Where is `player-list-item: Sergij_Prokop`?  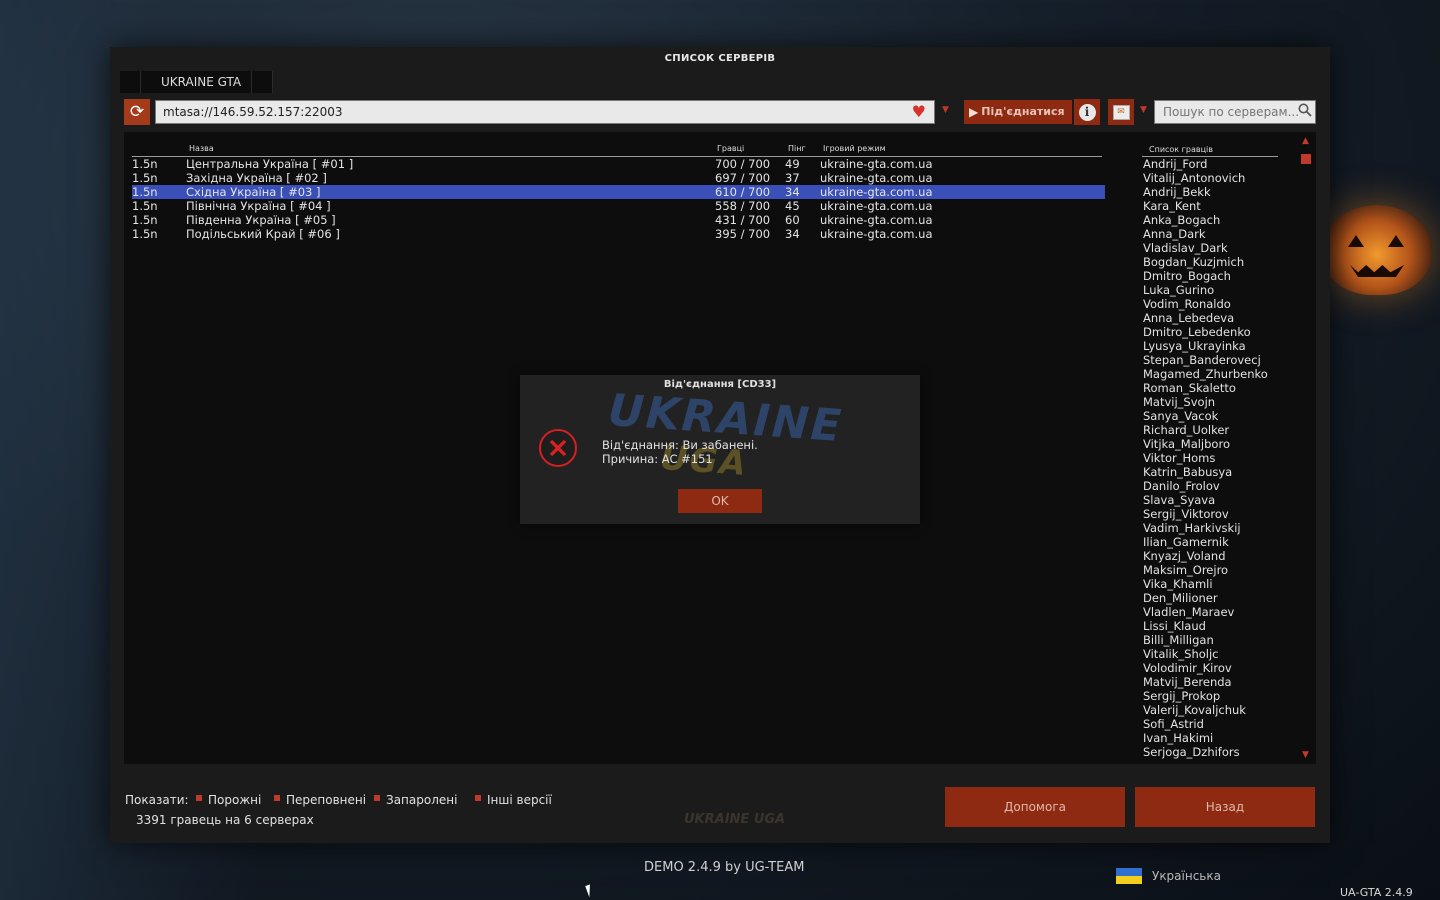 player-list-item: Sergij_Prokop is located at coordinates (1210, 696).